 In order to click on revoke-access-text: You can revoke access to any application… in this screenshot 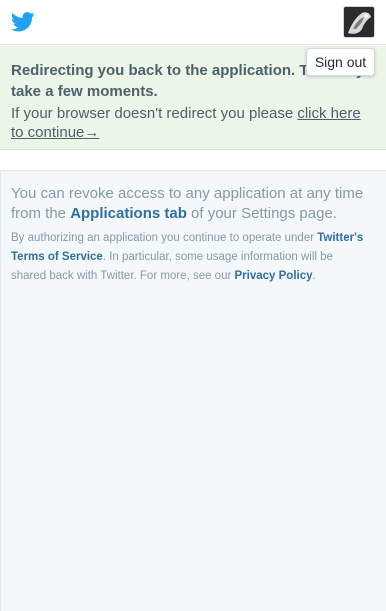, I will do `click(194, 204)`.